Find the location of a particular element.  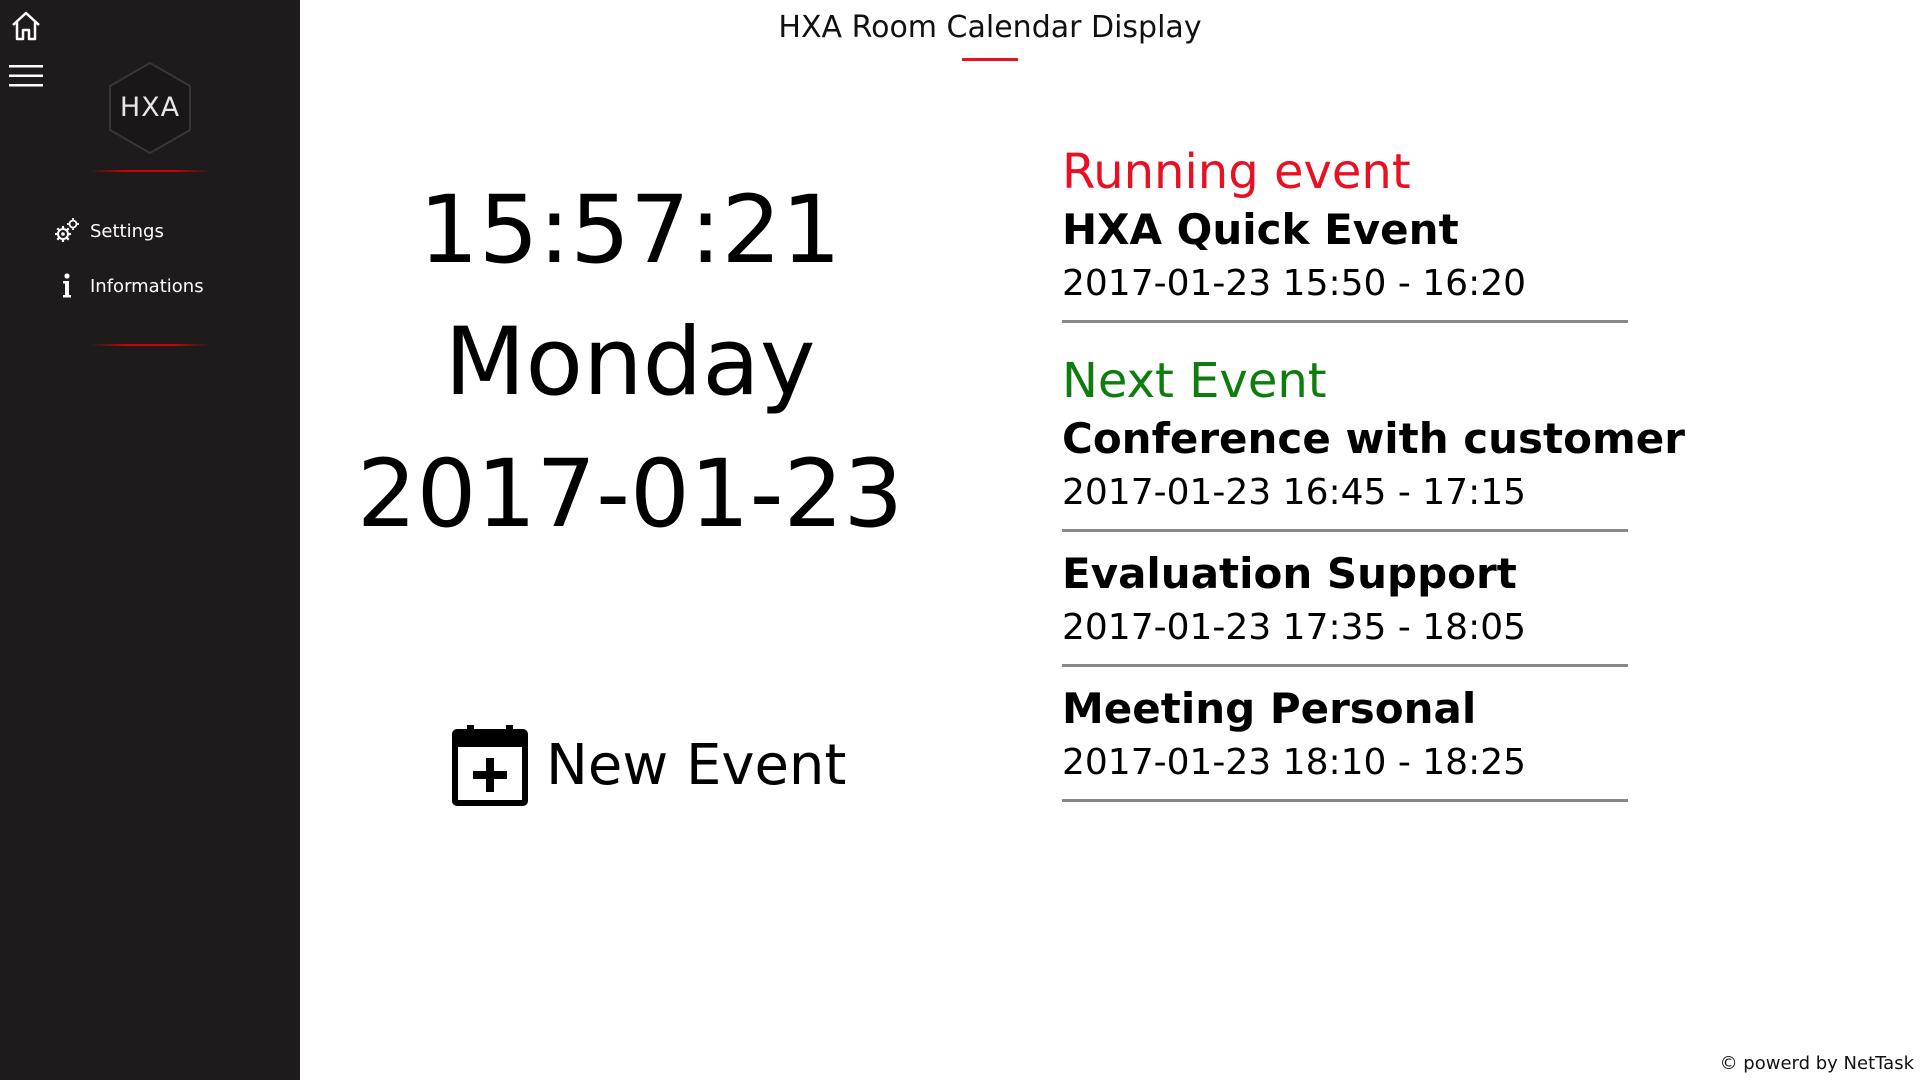

event-time: 2017-01-23 18:10 - 18:25 is located at coordinates (1294, 762).